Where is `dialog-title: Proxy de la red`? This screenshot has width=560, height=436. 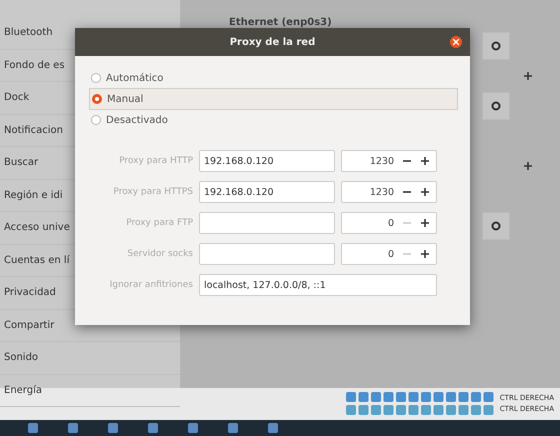 dialog-title: Proxy de la red is located at coordinates (273, 42).